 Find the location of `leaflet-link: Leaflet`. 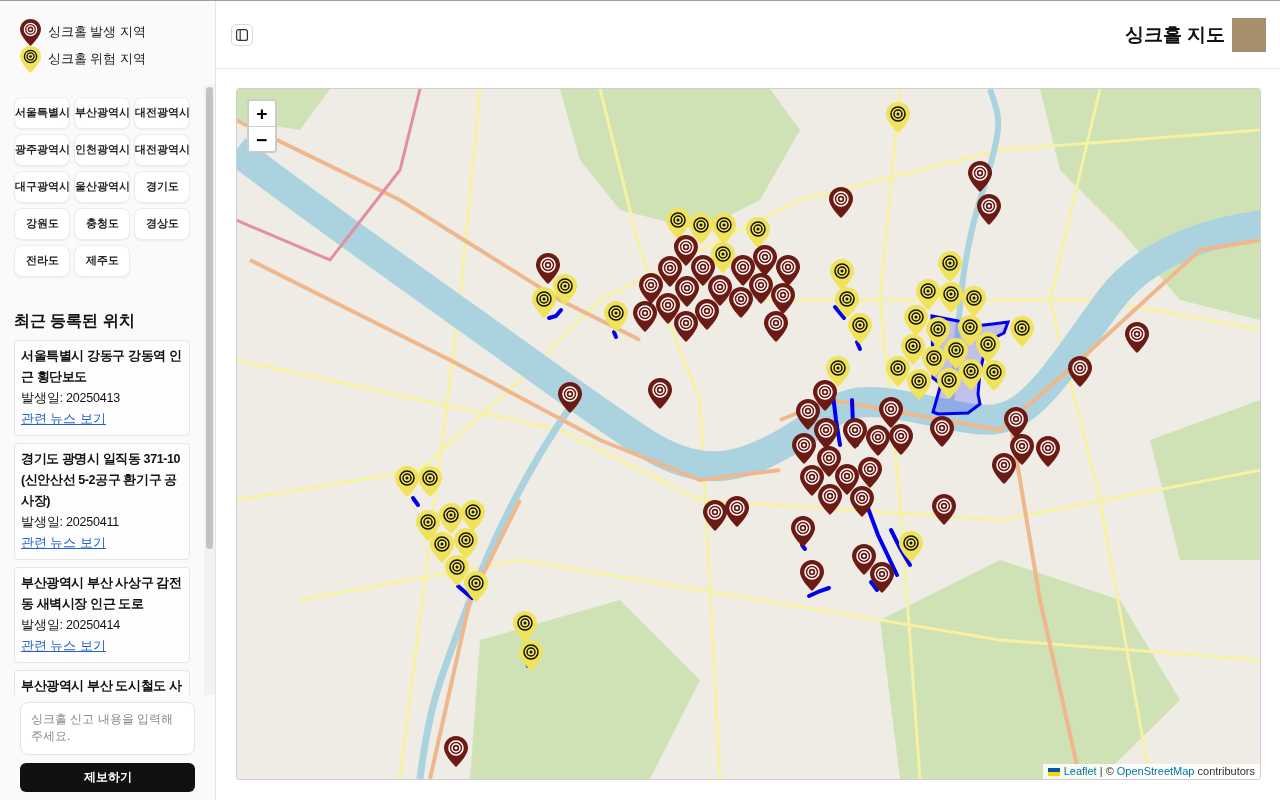

leaflet-link: Leaflet is located at coordinates (1080, 771).